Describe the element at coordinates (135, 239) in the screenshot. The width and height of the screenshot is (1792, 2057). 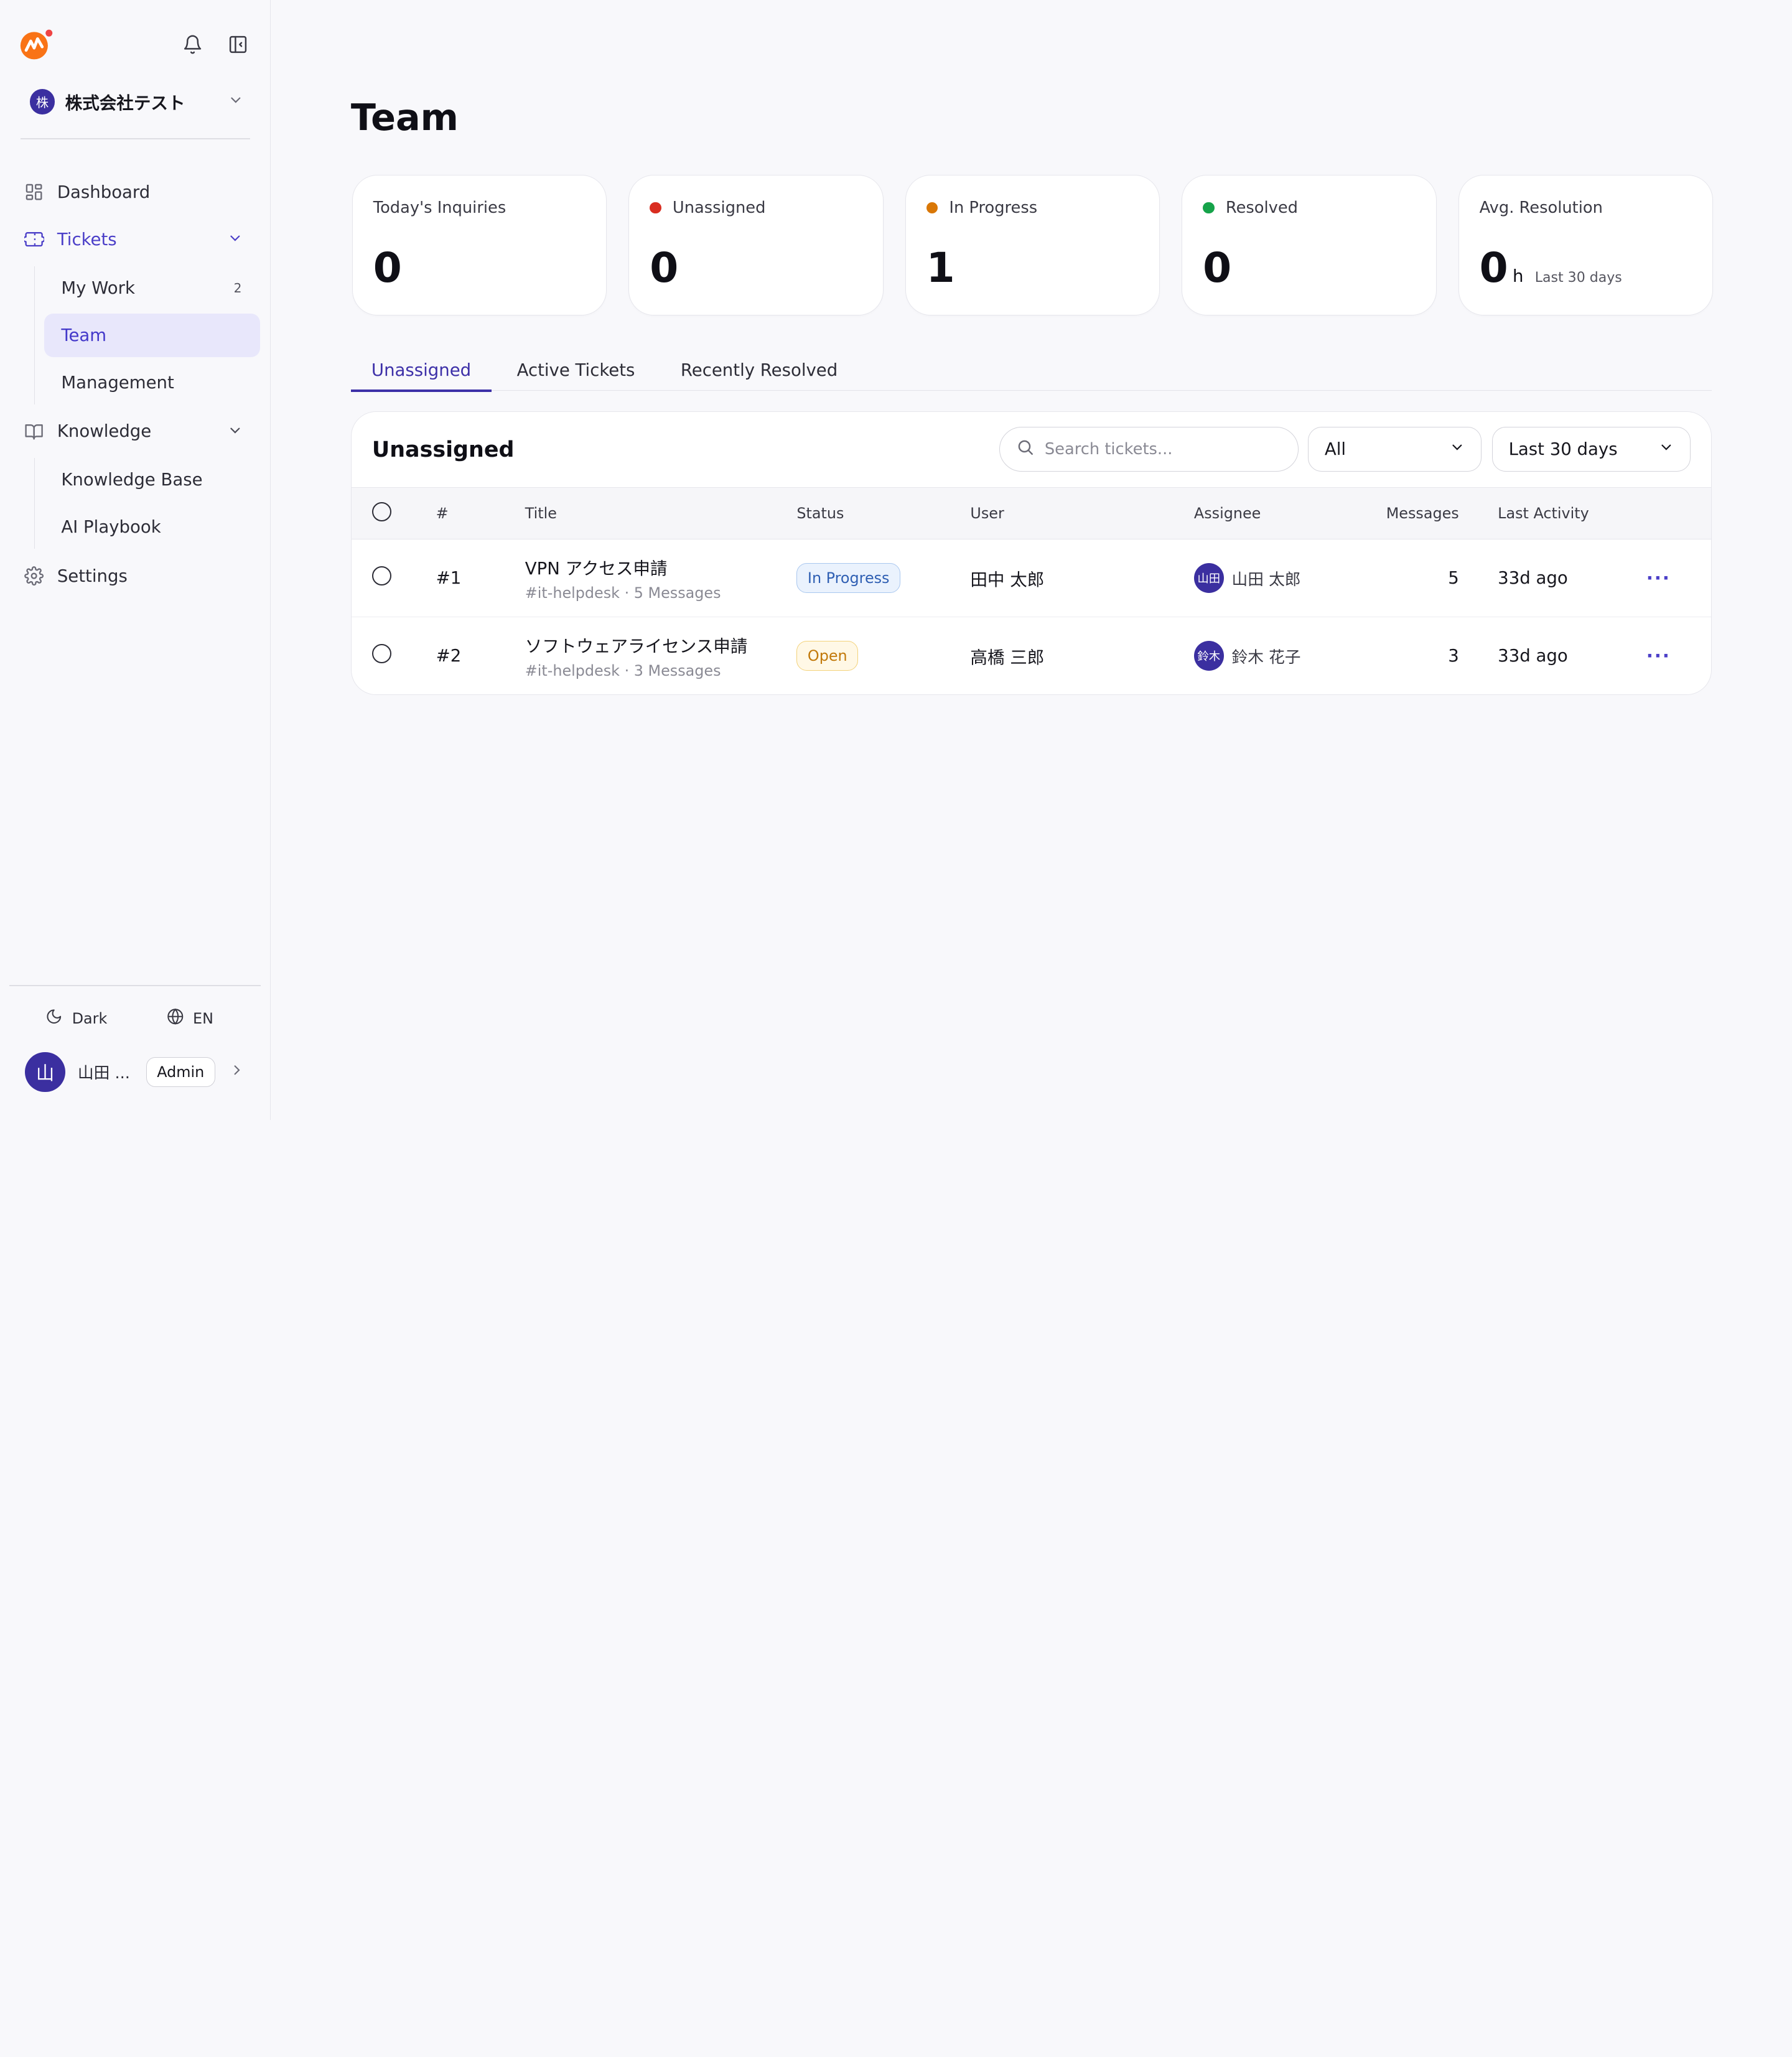
I see `nav-item-tickets: Tickets` at that location.